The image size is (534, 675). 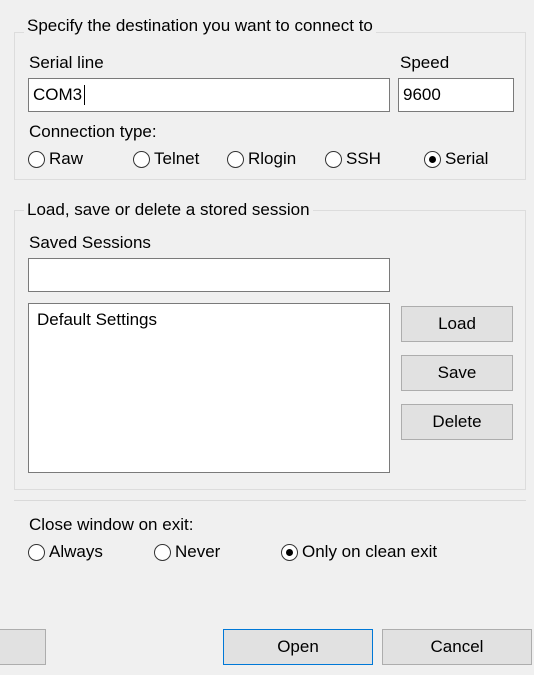 I want to click on radio-never: Never, so click(x=187, y=552).